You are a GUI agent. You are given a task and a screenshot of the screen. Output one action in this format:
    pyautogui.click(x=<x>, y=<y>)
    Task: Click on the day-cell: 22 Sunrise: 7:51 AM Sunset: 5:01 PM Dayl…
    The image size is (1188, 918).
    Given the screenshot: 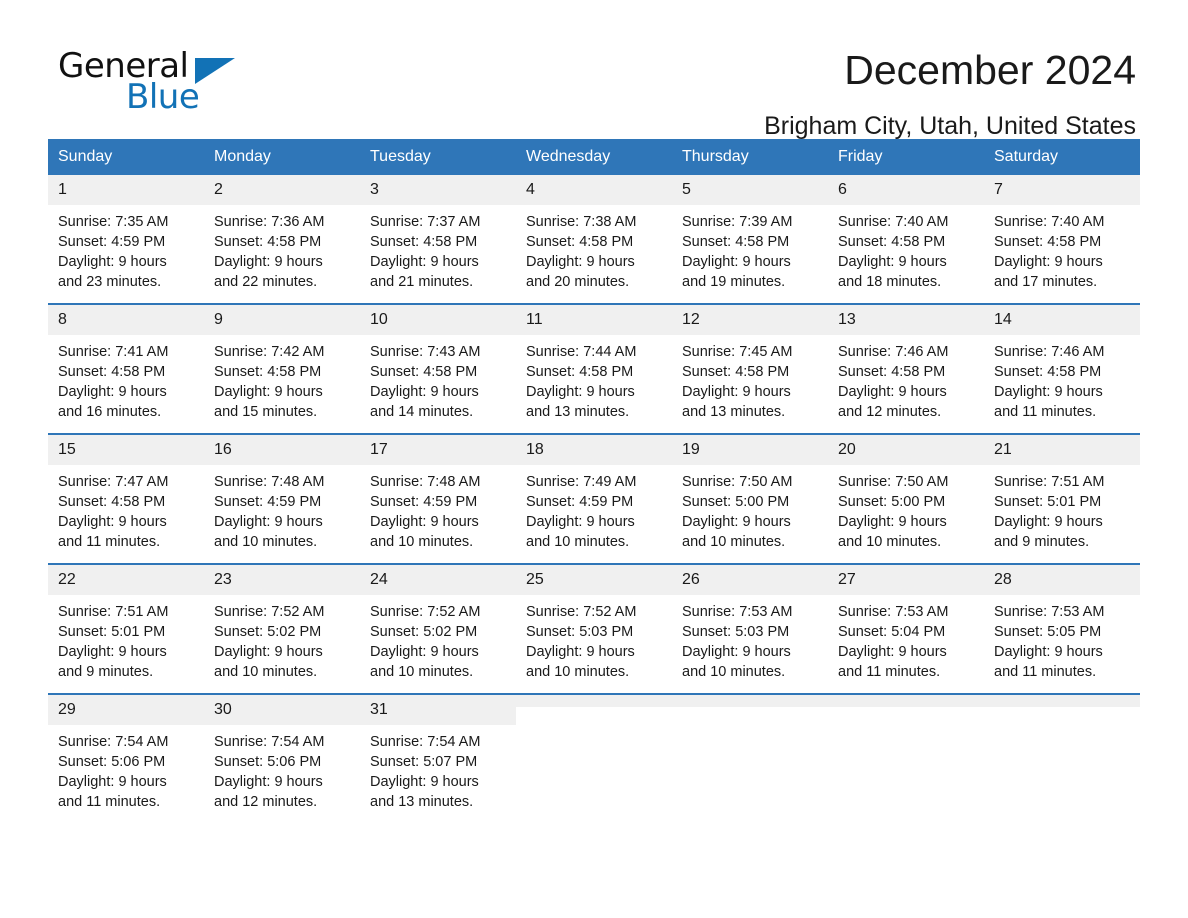 What is the action you would take?
    pyautogui.click(x=126, y=624)
    